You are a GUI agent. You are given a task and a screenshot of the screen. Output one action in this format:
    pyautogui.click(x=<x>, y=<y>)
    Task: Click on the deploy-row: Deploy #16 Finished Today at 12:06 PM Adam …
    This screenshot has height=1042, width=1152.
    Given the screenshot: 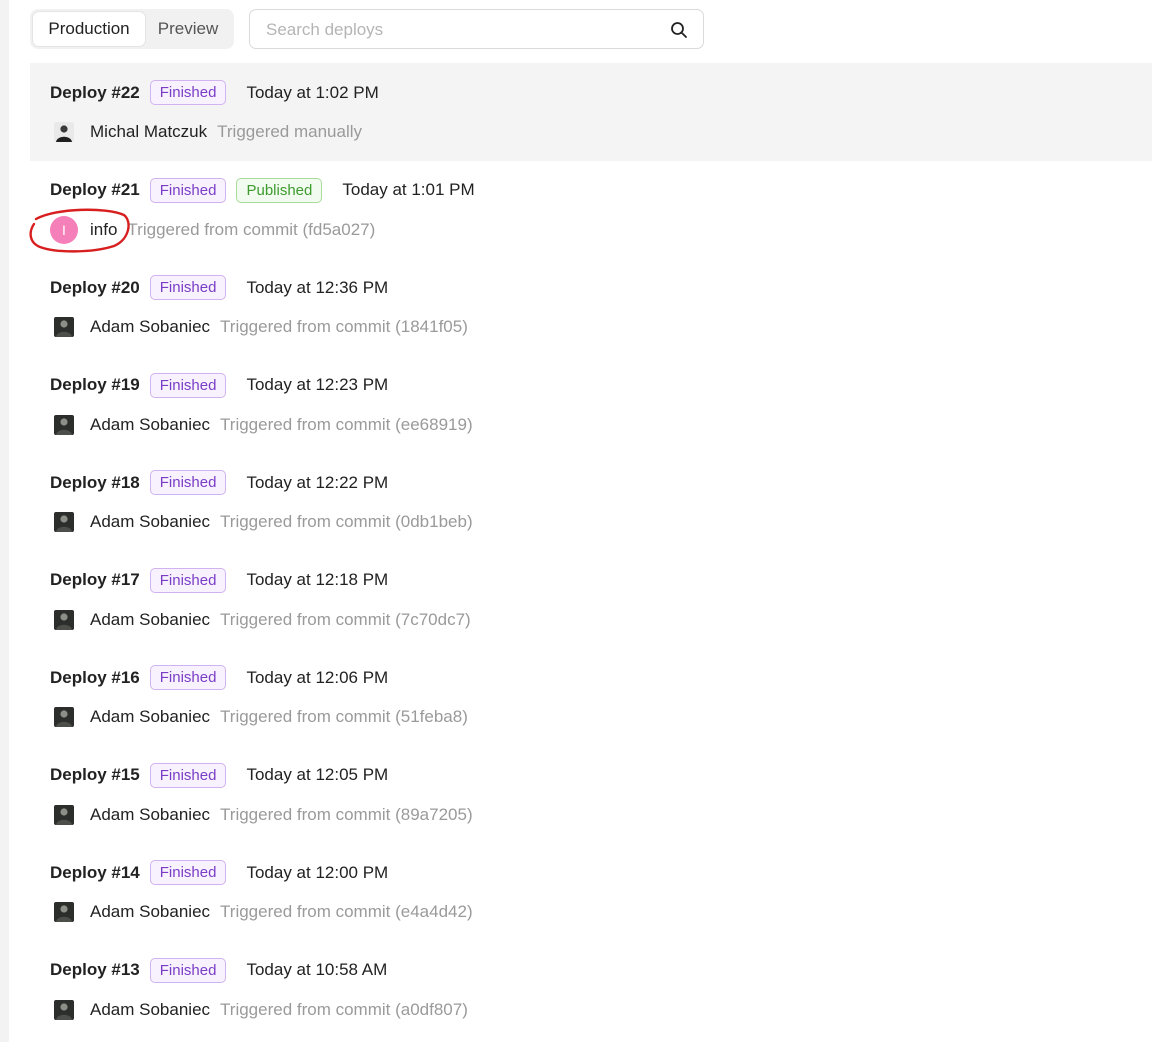 What is the action you would take?
    pyautogui.click(x=591, y=697)
    